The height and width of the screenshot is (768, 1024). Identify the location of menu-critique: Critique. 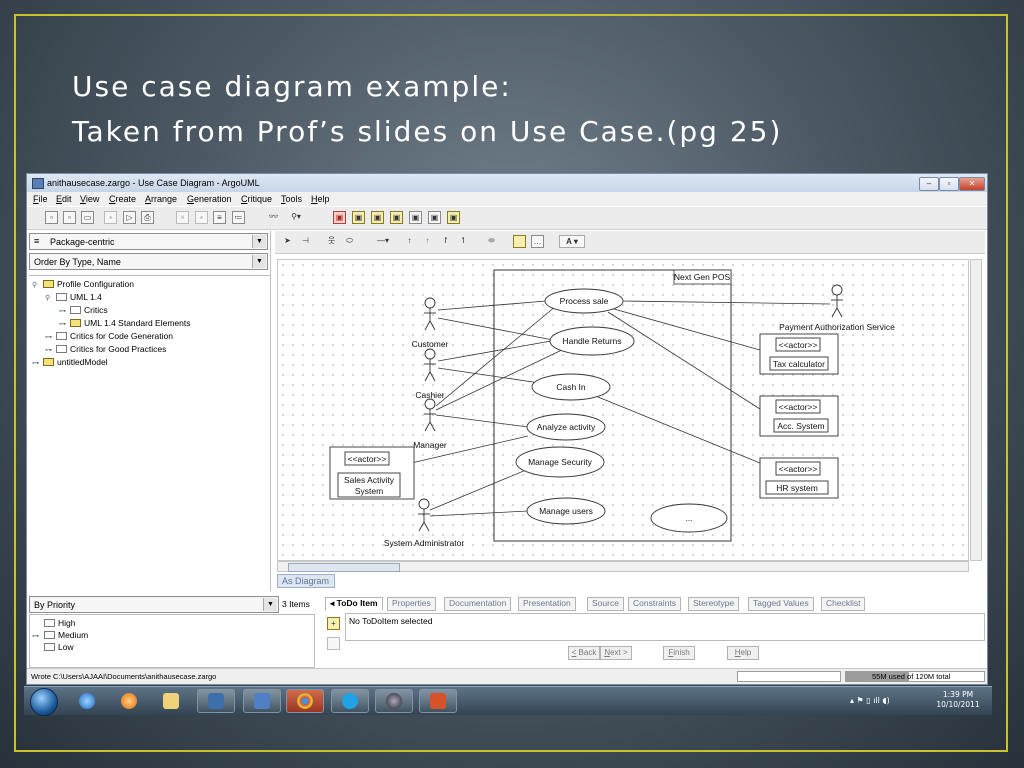
(256, 199).